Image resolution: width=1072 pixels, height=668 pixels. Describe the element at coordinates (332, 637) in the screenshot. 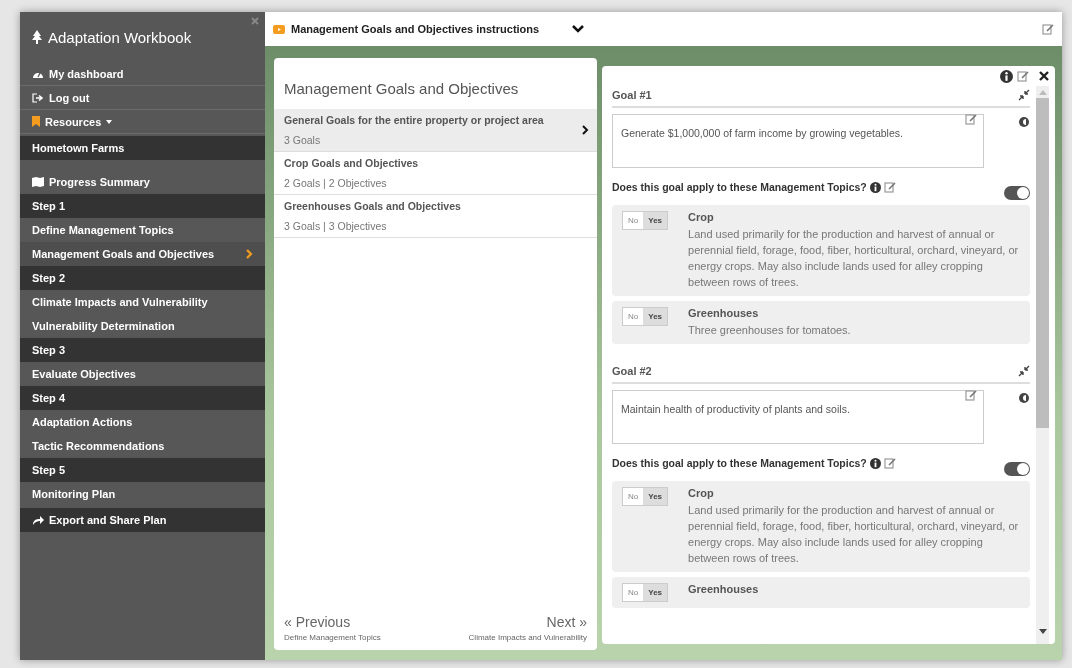

I see `previous-page: Define Management Topics` at that location.